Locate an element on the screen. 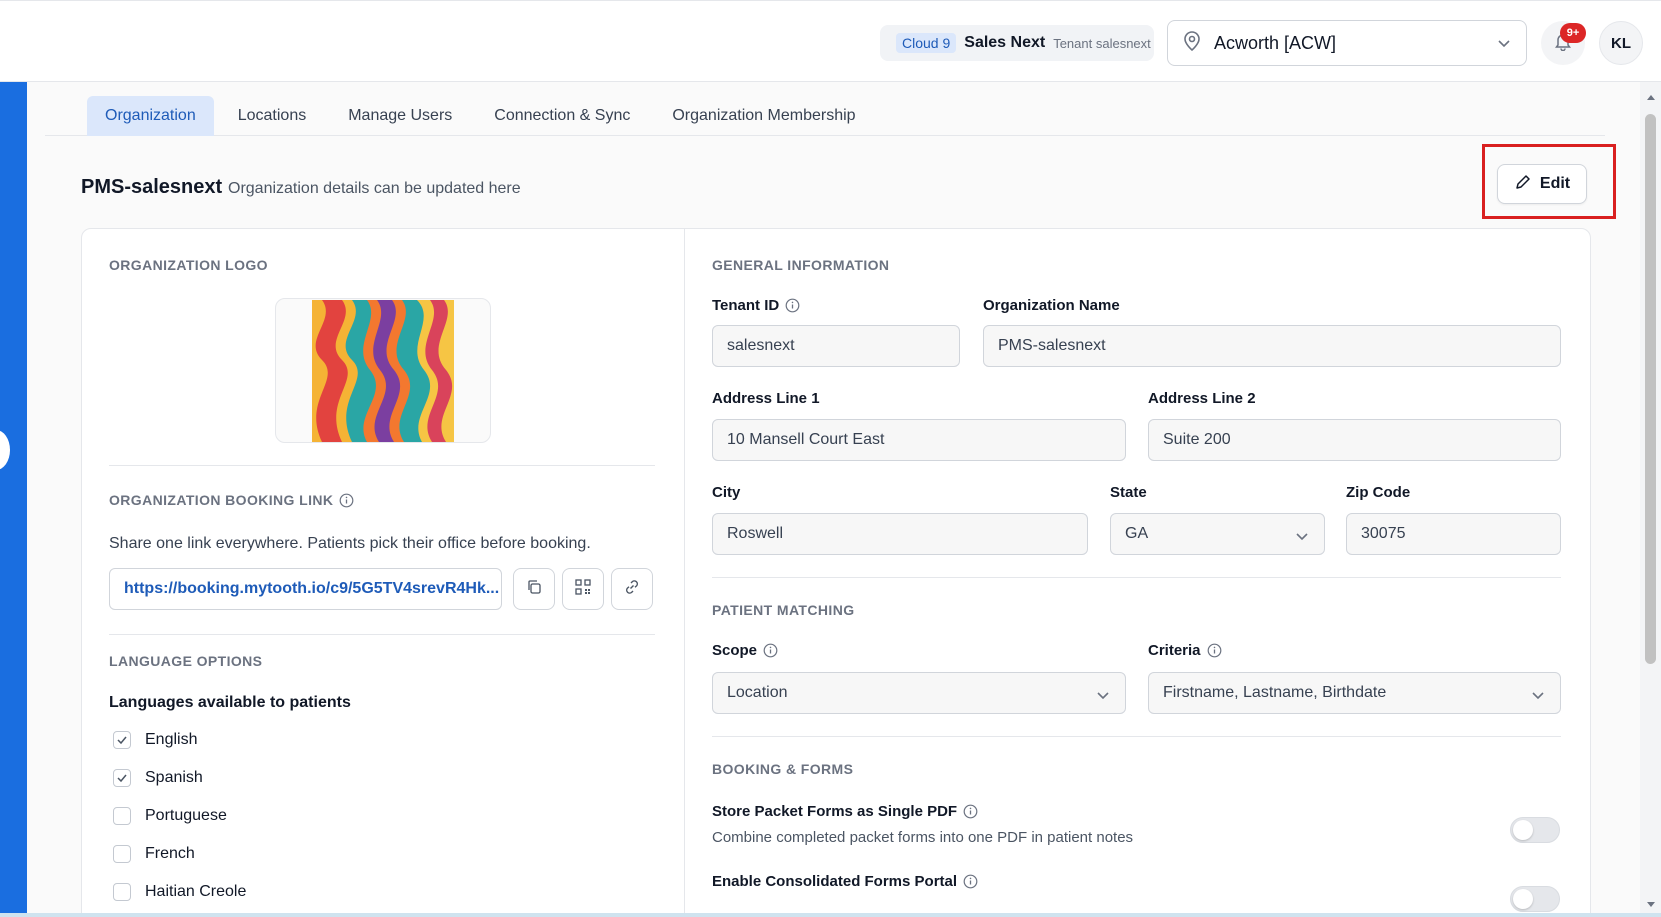 The height and width of the screenshot is (917, 1661). language-option-english: English is located at coordinates (155, 740).